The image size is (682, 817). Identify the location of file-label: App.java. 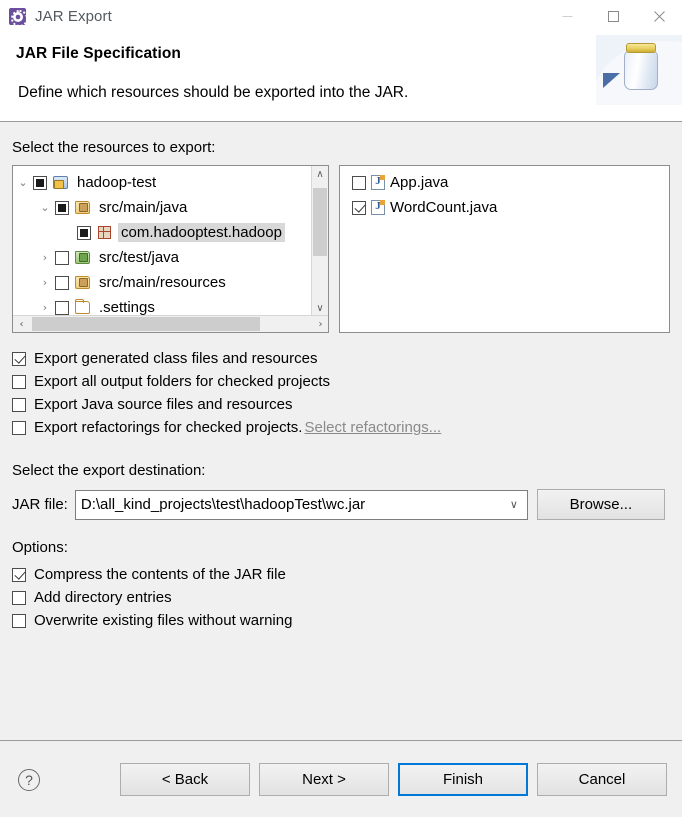
(419, 182).